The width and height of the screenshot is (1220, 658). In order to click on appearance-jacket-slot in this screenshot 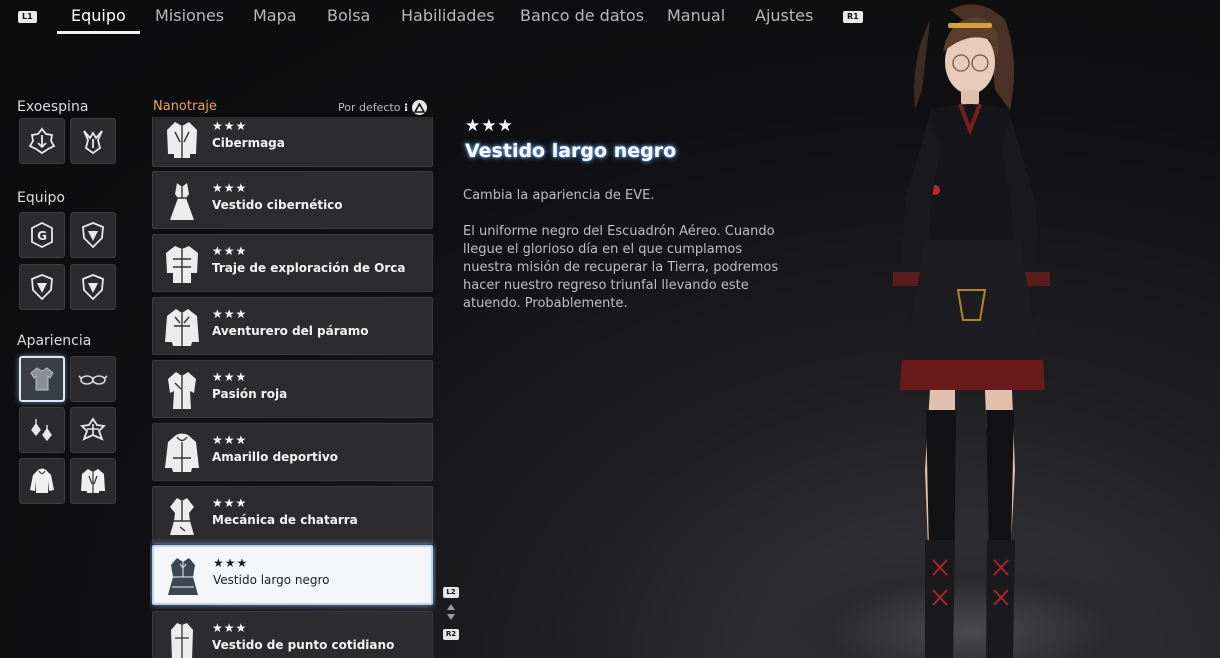, I will do `click(93, 481)`.